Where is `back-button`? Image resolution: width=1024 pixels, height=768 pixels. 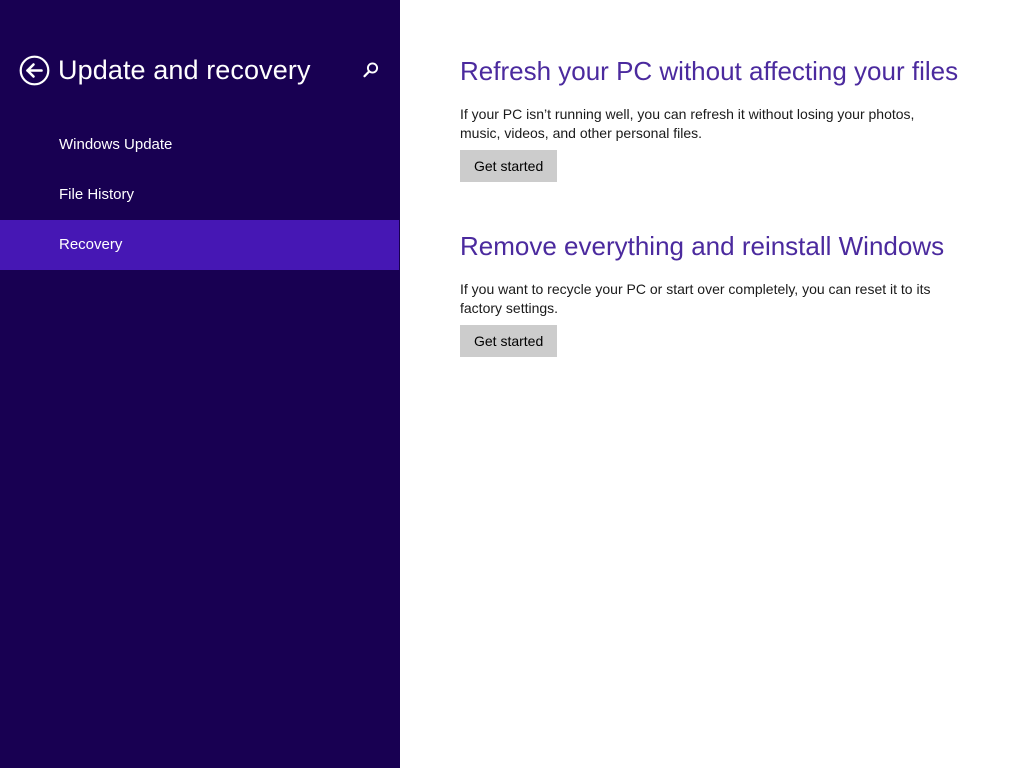
back-button is located at coordinates (34, 70).